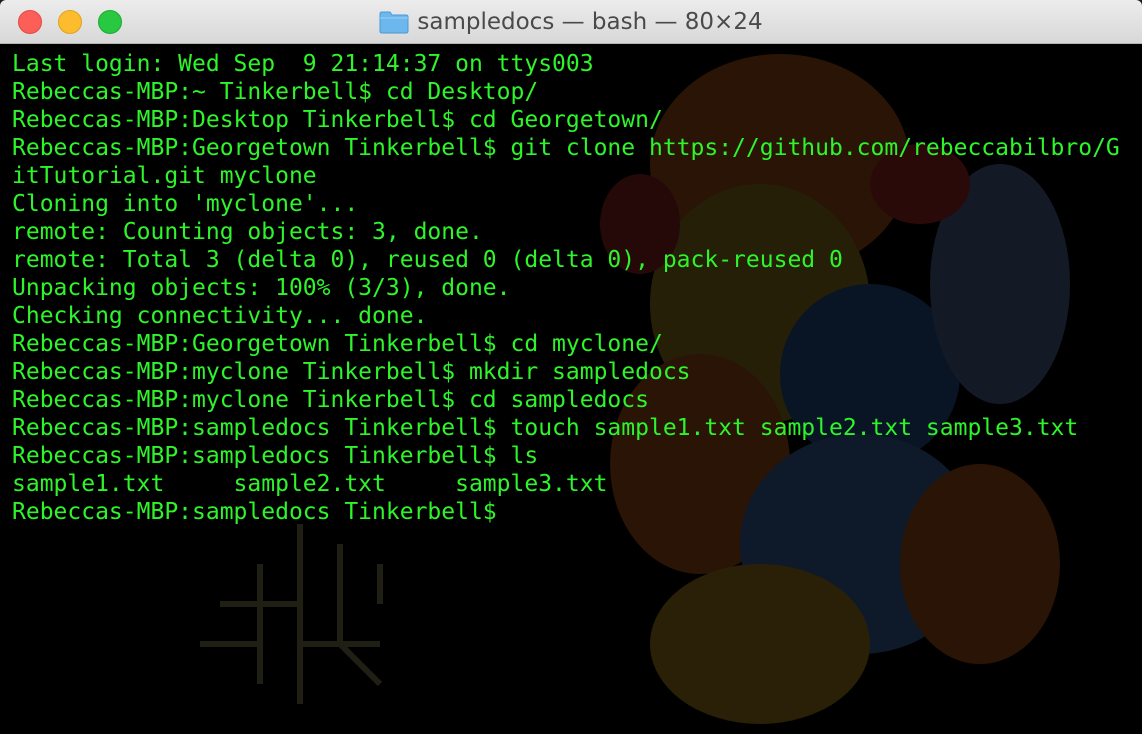  What do you see at coordinates (275, 92) in the screenshot?
I see `terminal-line: Rebeccas-MBP:~ Tinkerbell$ cd Desktop/` at bounding box center [275, 92].